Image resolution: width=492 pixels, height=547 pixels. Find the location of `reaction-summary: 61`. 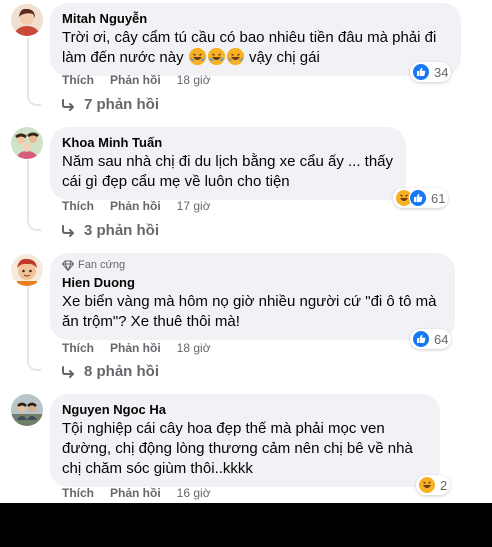

reaction-summary: 61 is located at coordinates (421, 198).